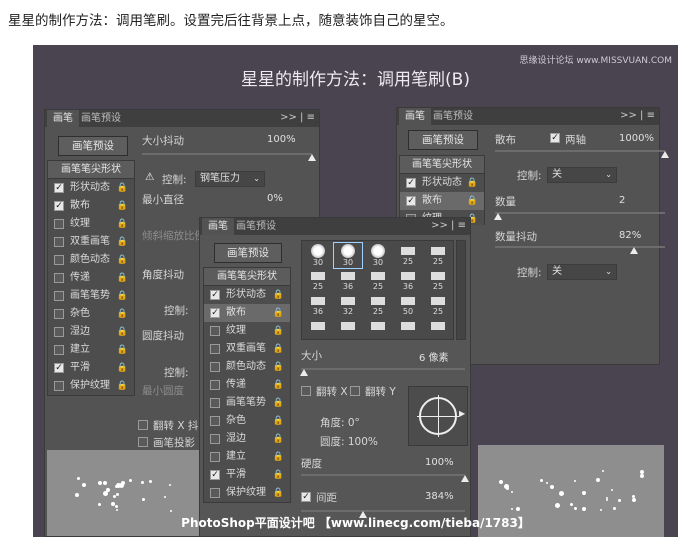 The width and height of the screenshot is (681, 537). I want to click on brush-tip: 32, so click(348, 305).